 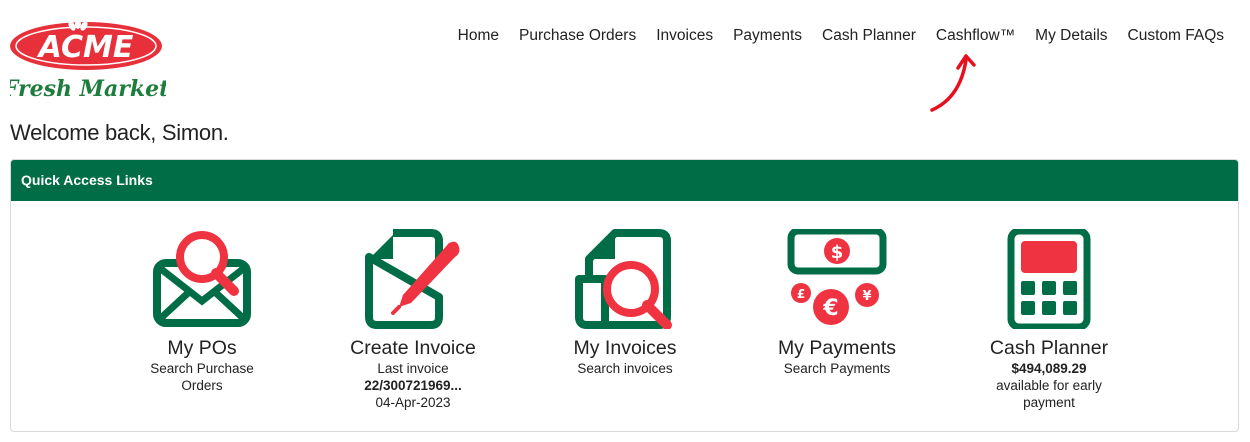 What do you see at coordinates (202, 368) in the screenshot?
I see `tile-subtitle: Search Purchase` at bounding box center [202, 368].